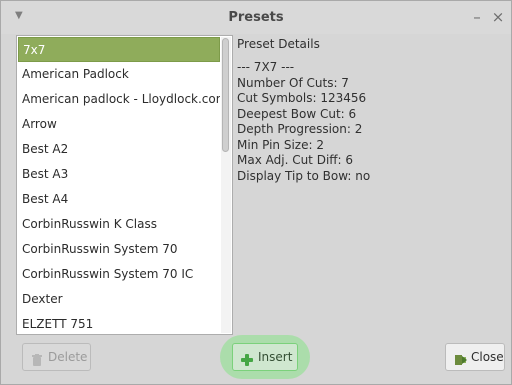 This screenshot has width=512, height=385. What do you see at coordinates (119, 99) in the screenshot?
I see `list-item: American padlock - Lloydlock.com` at bounding box center [119, 99].